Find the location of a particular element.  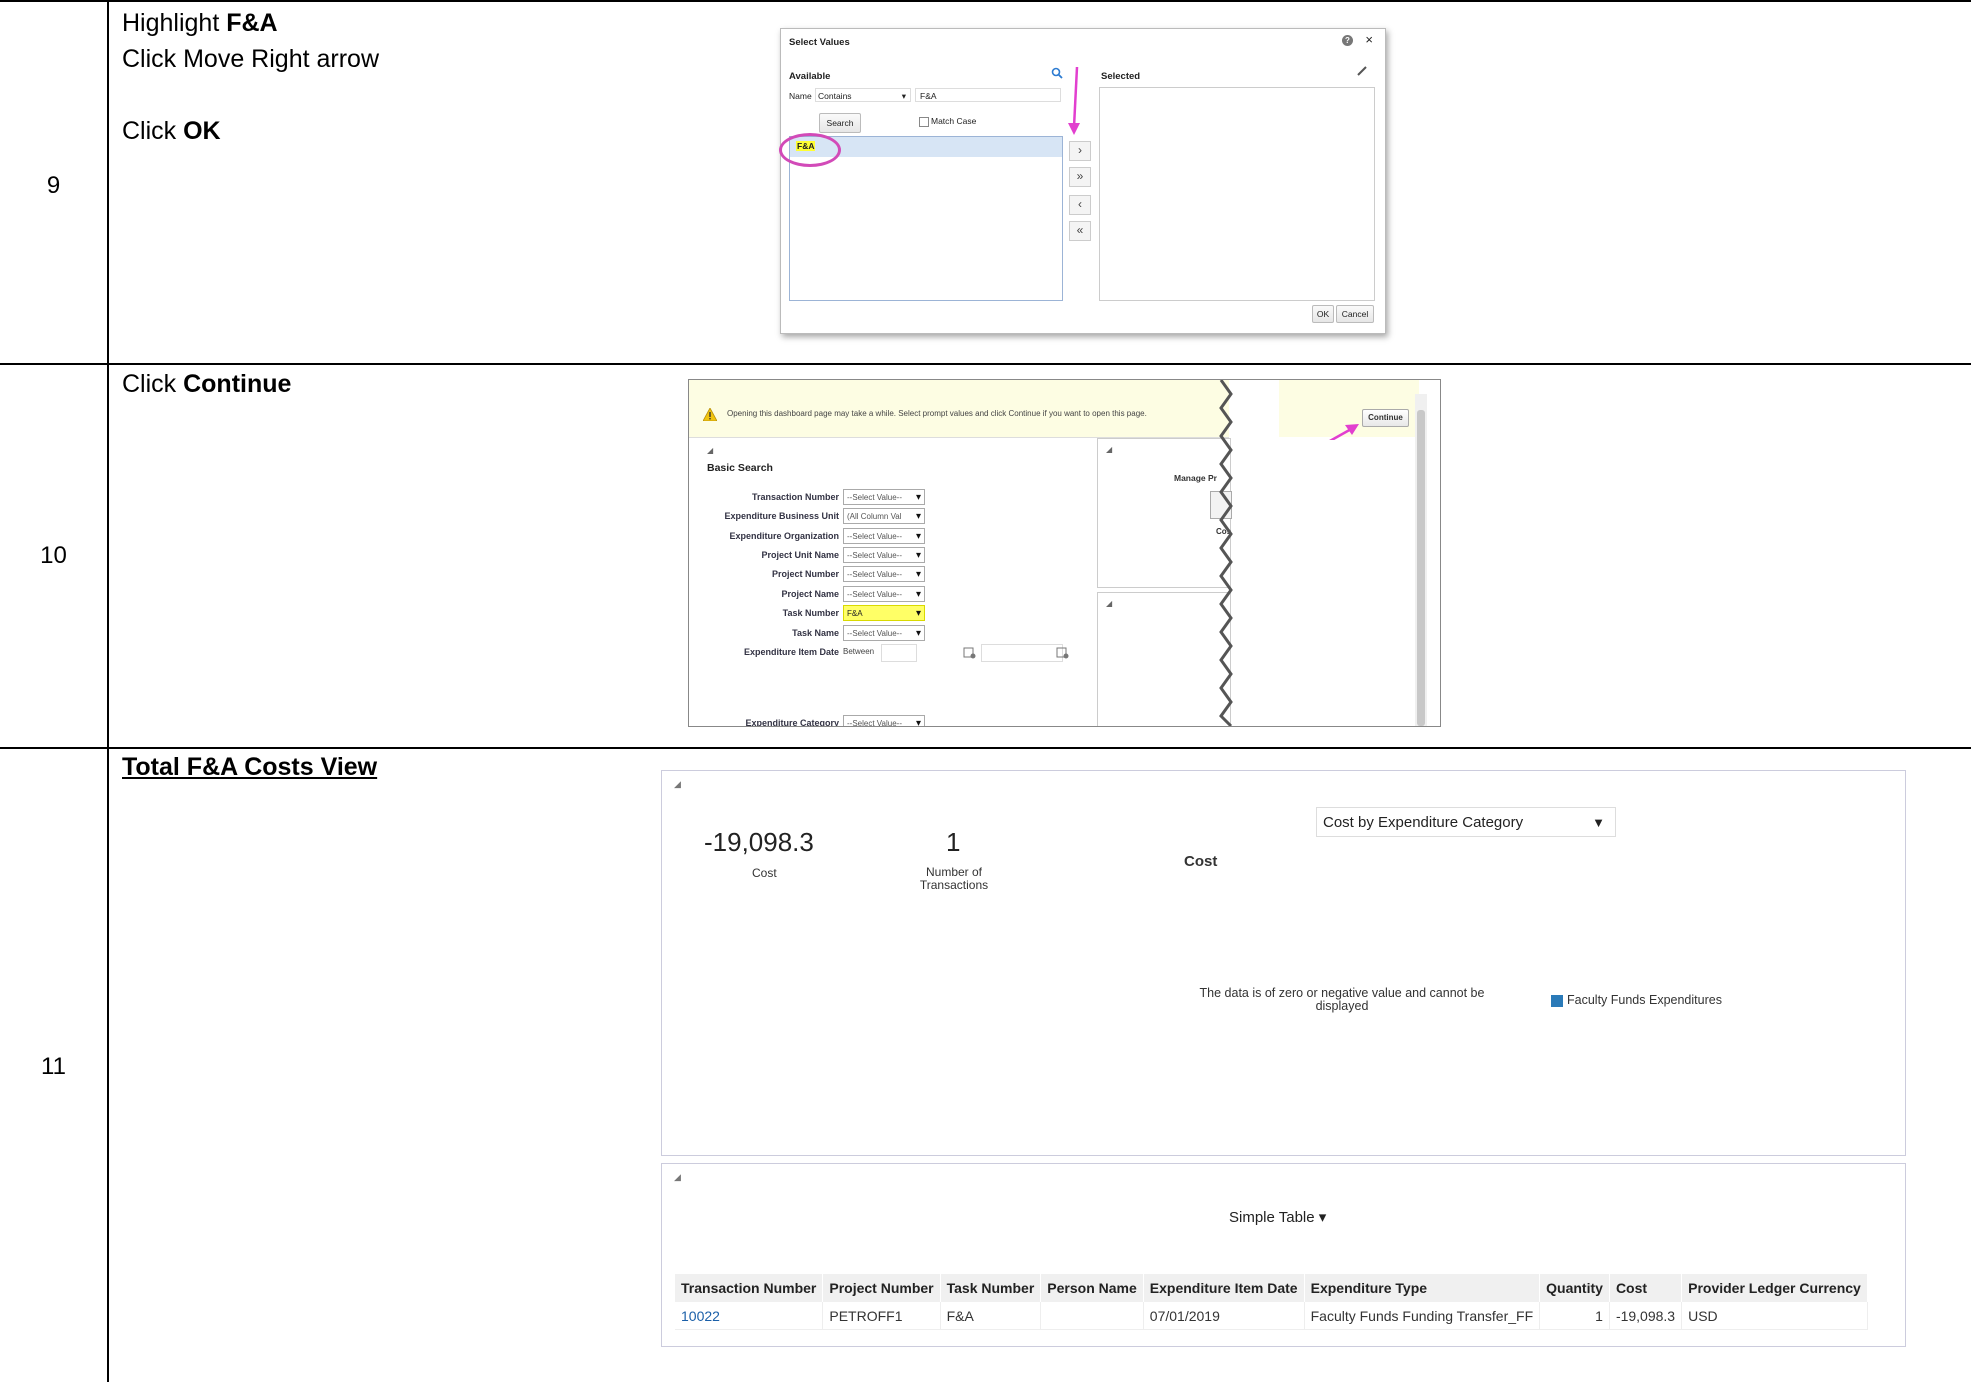

form-row: Expenditure Business Unit is located at coordinates (764, 516).